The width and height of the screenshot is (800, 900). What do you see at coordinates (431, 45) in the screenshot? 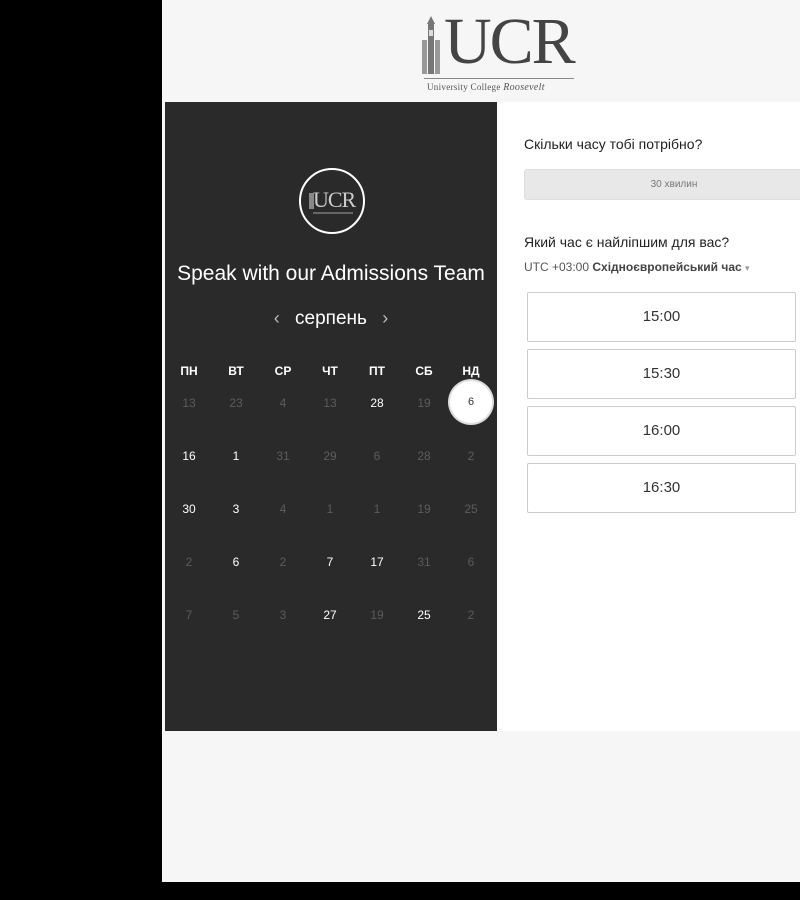
I see `tower-icon` at bounding box center [431, 45].